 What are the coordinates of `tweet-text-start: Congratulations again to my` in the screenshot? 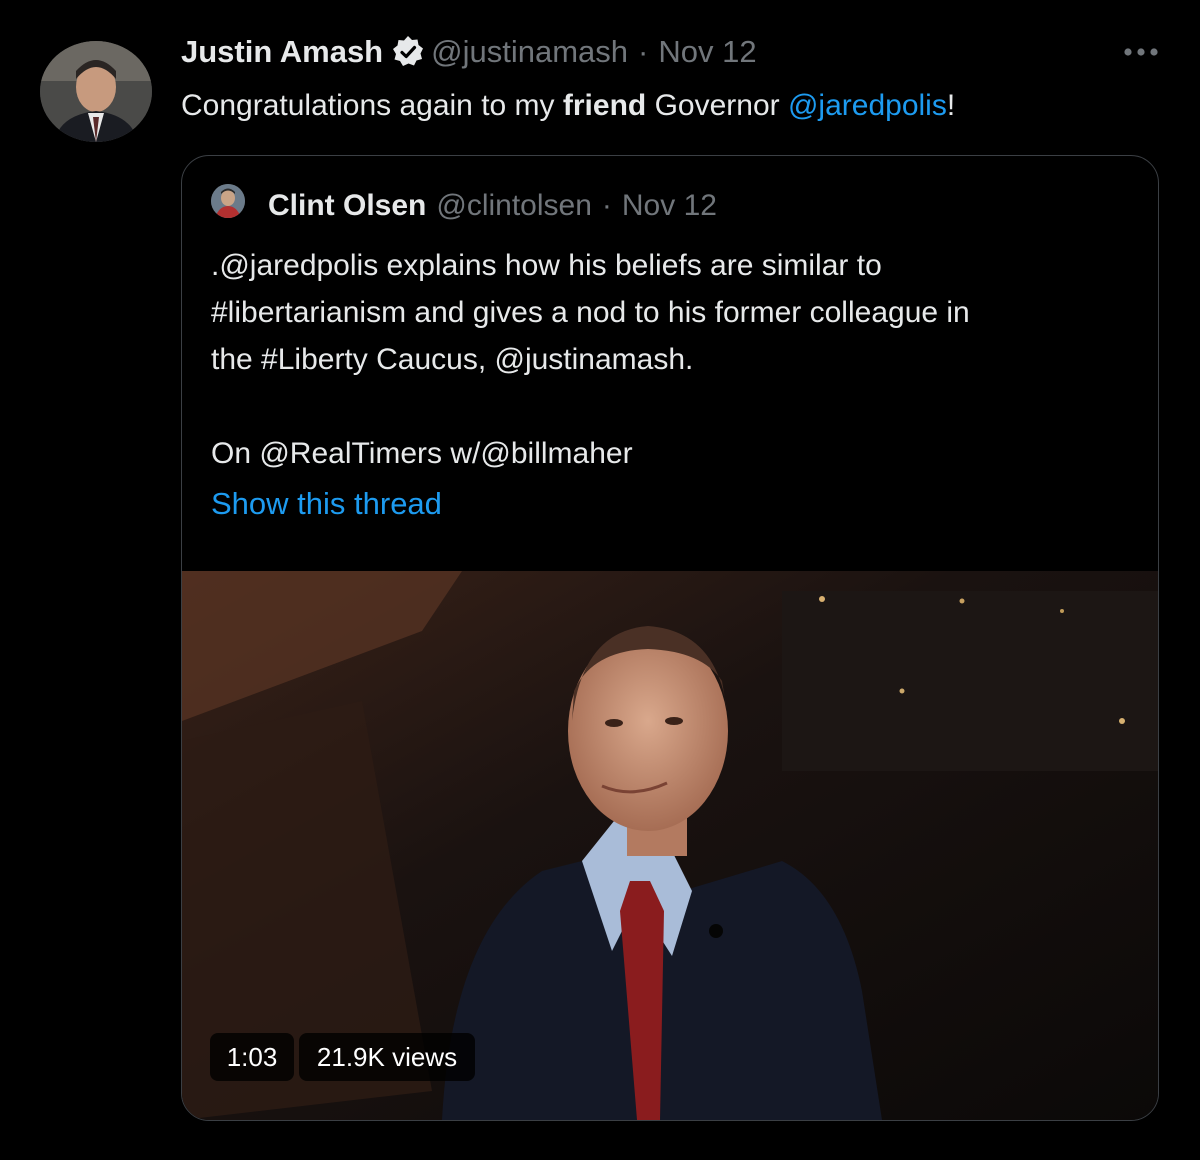 It's located at (372, 105).